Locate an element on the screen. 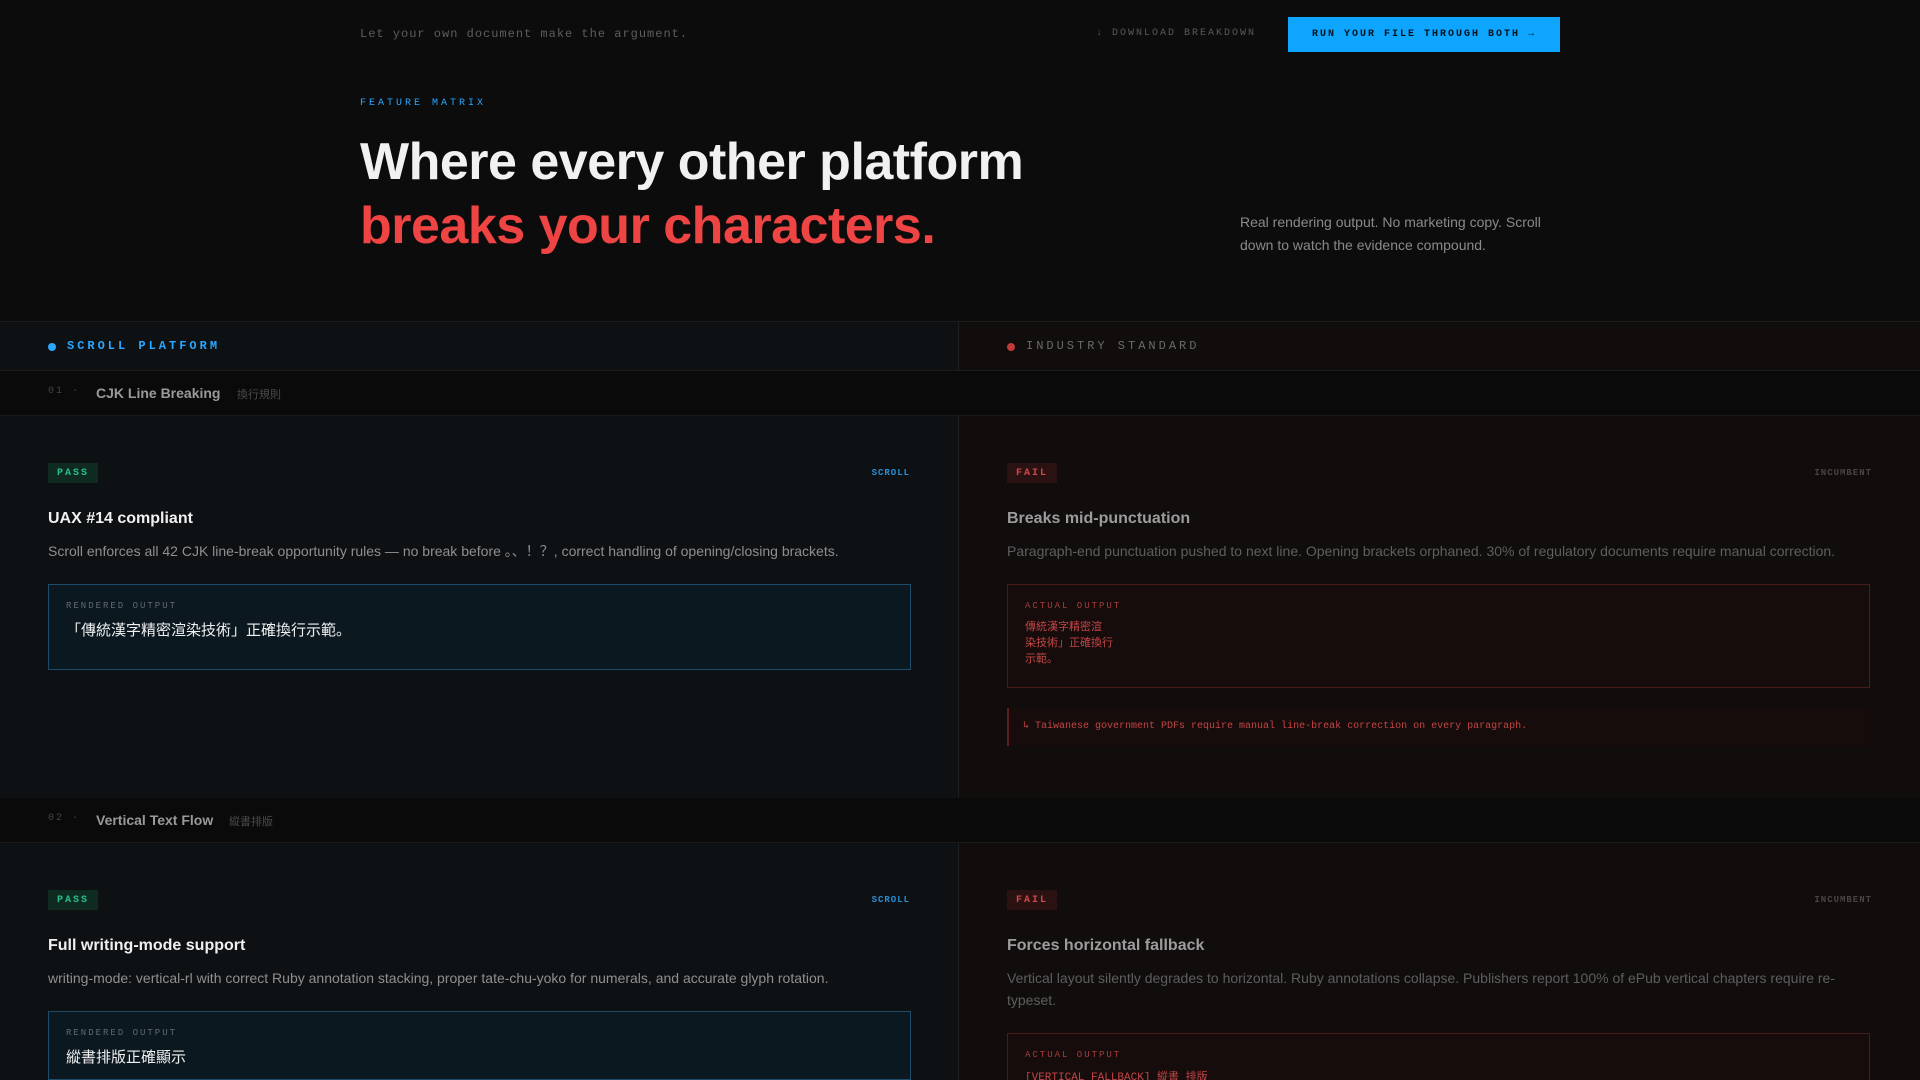 The width and height of the screenshot is (1920, 1080). download-breakdown-link: ↓ DOWNLOAD BREAKDOWN is located at coordinates (1176, 33).